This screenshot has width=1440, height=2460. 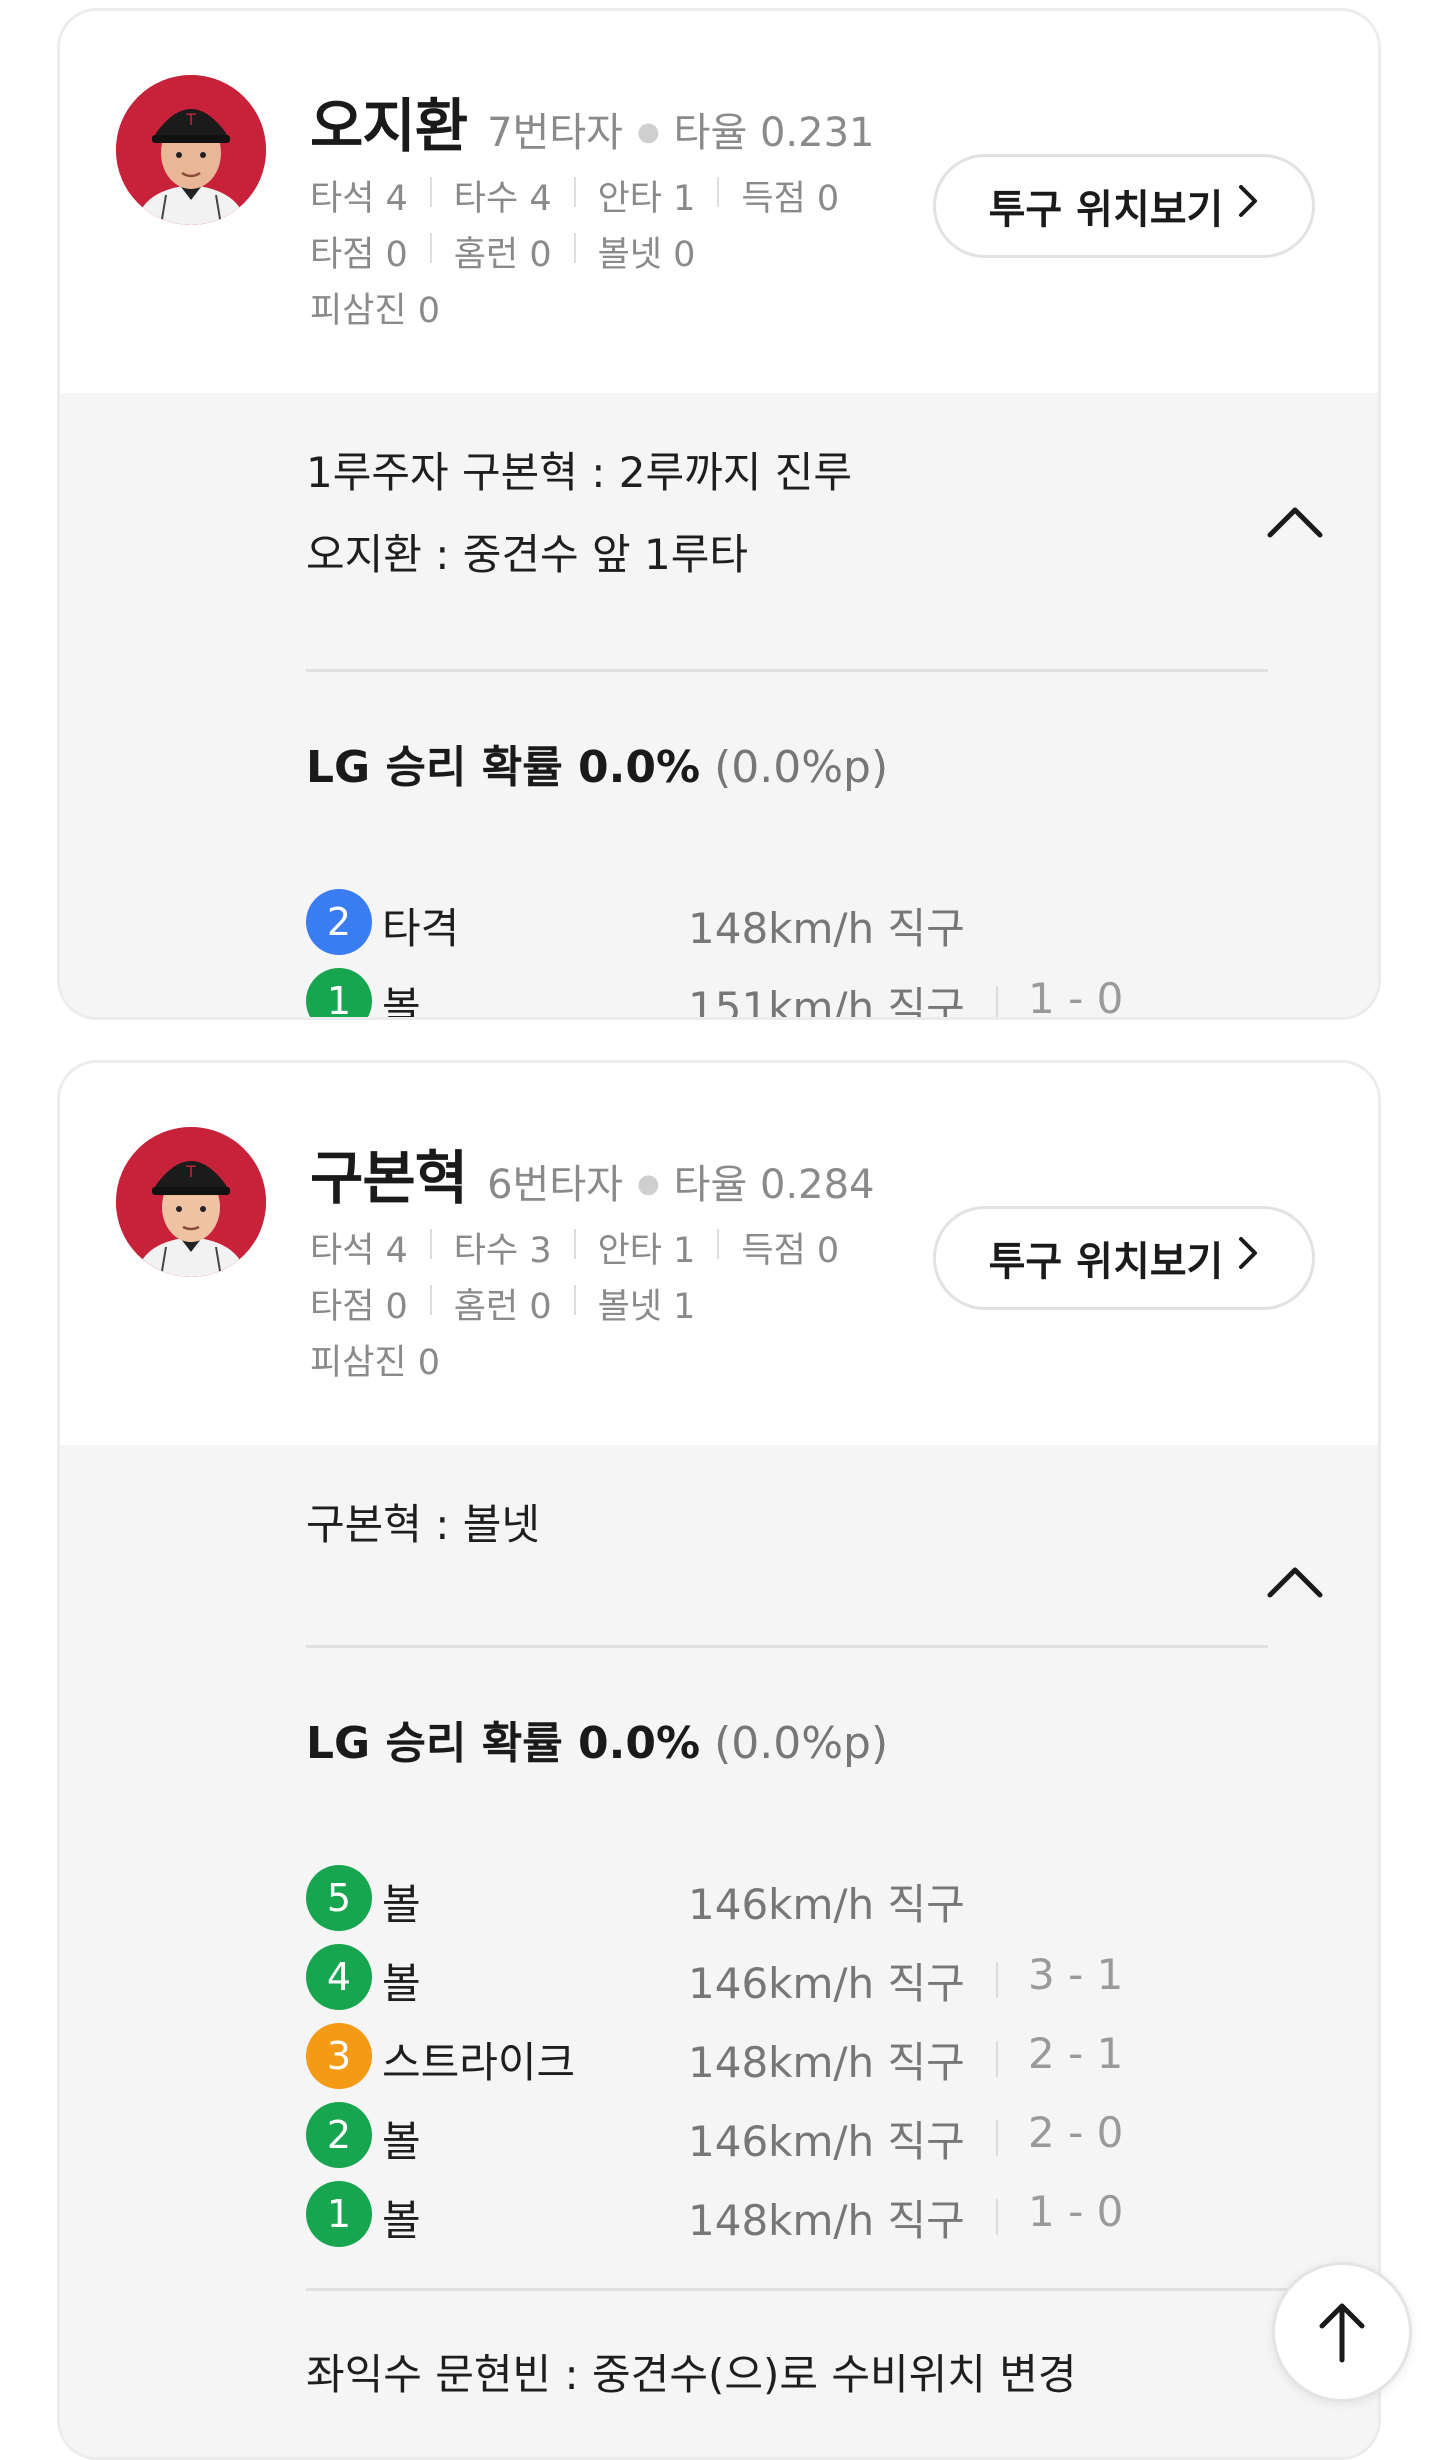 I want to click on pitch-result: 스트라이크, so click(x=479, y=2062).